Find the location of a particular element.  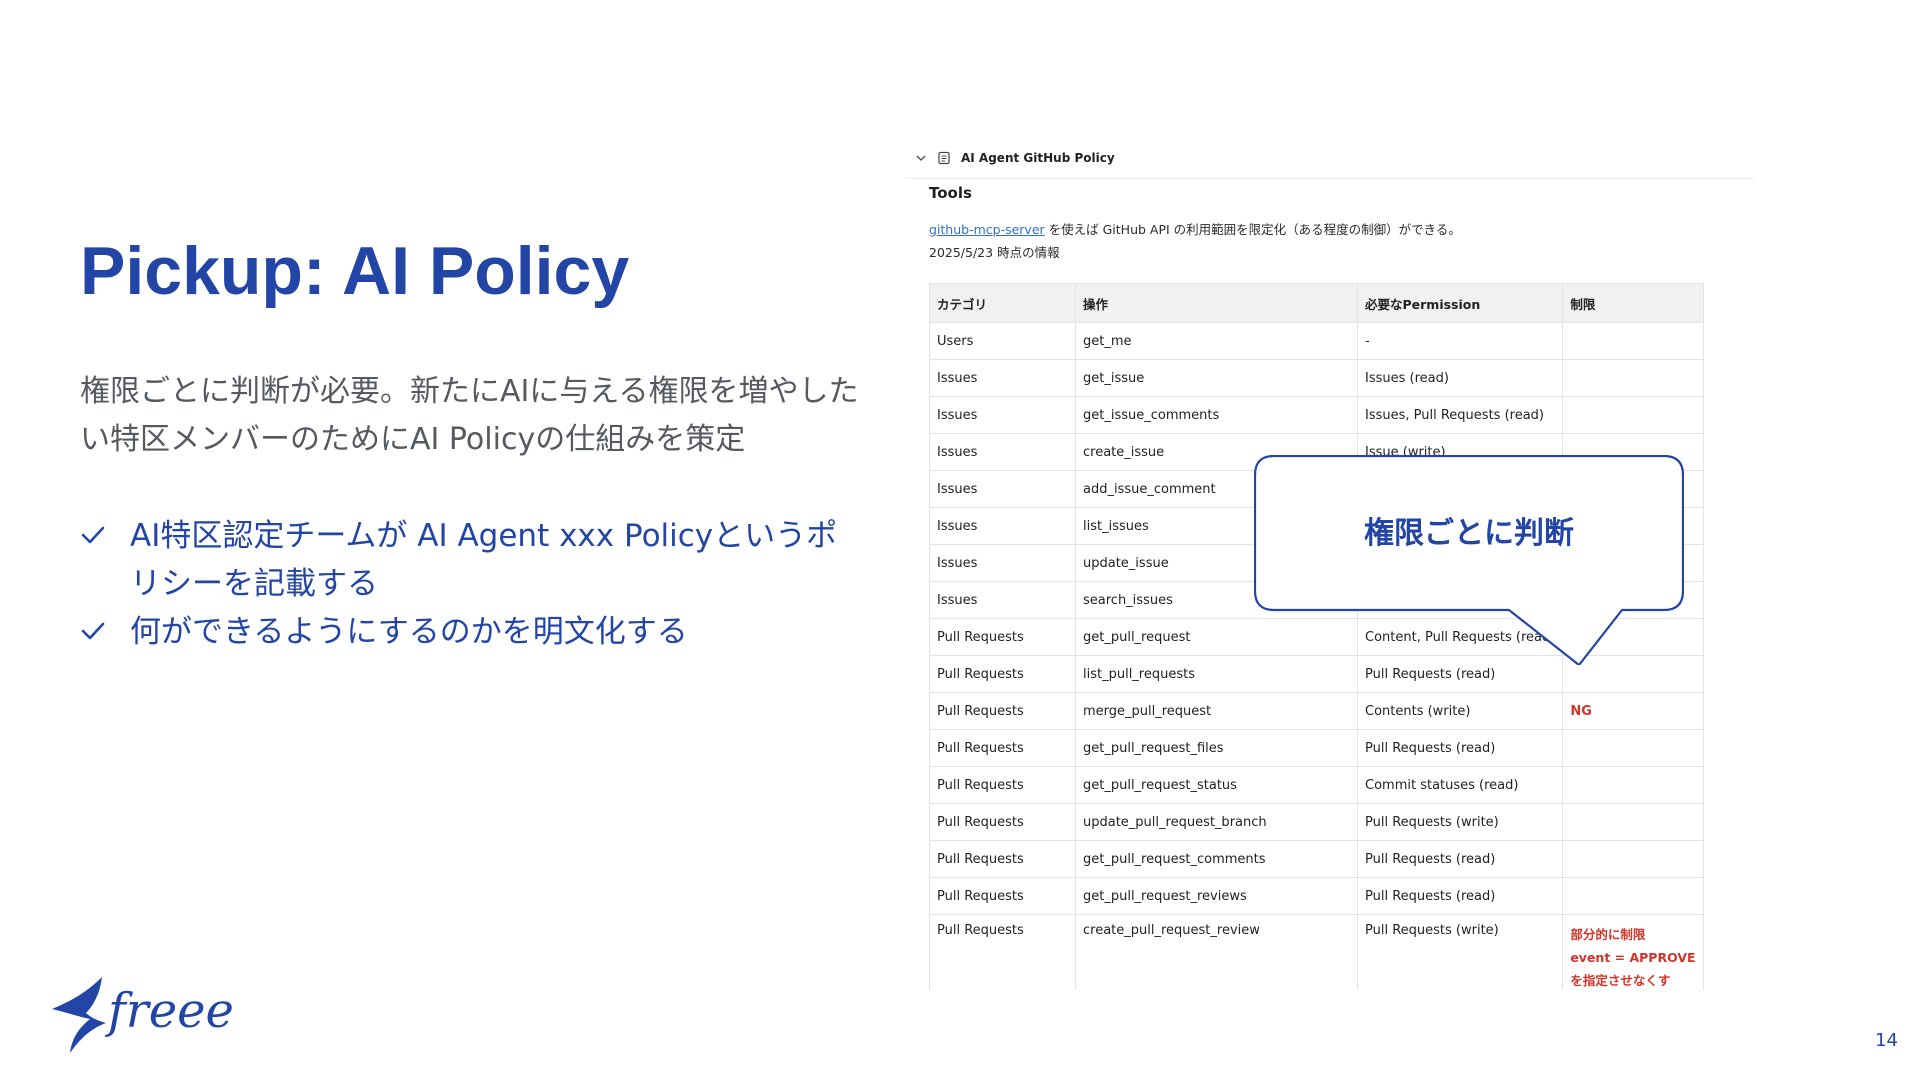

doc-title: AI Agent GitHub Policy is located at coordinates (1038, 158).